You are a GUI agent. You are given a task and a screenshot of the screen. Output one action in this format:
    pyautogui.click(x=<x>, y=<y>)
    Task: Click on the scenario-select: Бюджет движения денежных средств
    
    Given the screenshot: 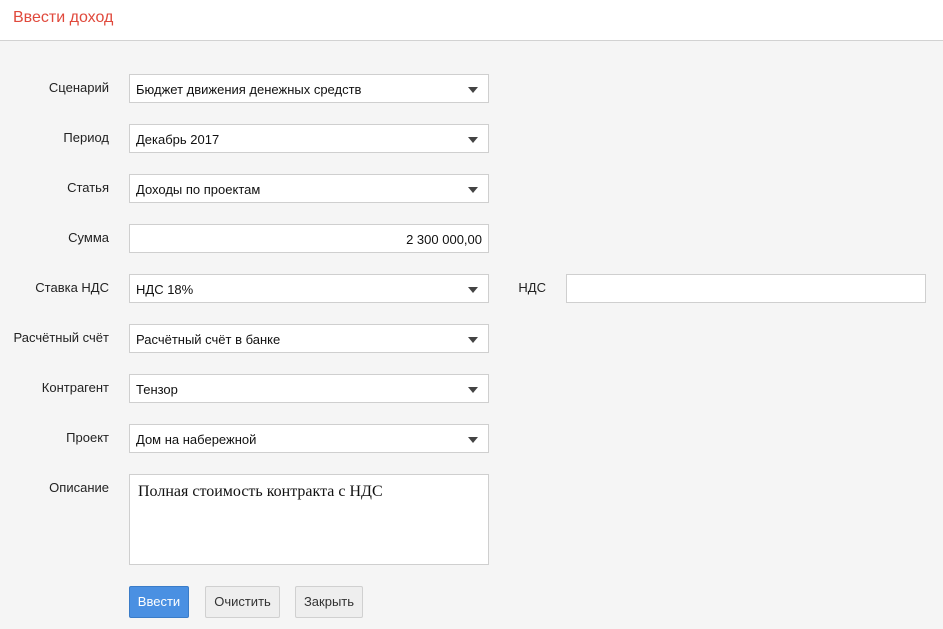 What is the action you would take?
    pyautogui.click(x=309, y=88)
    